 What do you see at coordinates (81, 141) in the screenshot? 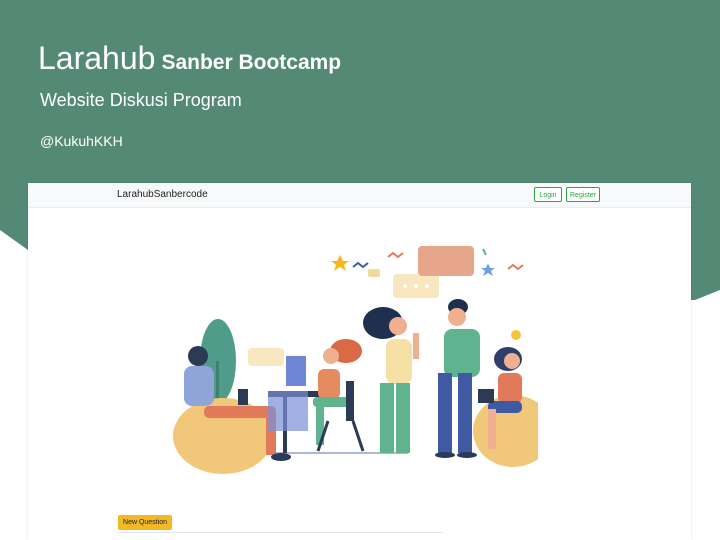
I see `author-handle: @KukuhKKH` at bounding box center [81, 141].